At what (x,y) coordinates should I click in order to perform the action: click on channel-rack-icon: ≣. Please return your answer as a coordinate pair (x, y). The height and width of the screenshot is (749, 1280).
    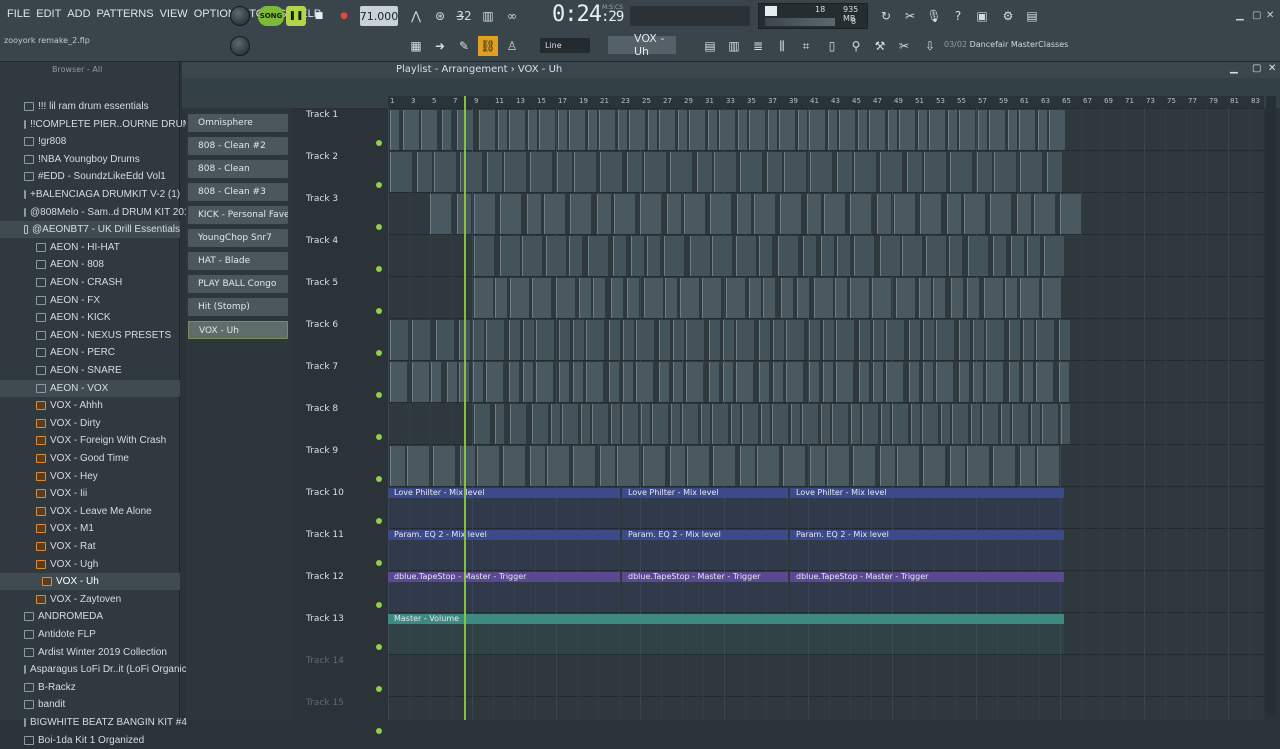
    Looking at the image, I should click on (758, 46).